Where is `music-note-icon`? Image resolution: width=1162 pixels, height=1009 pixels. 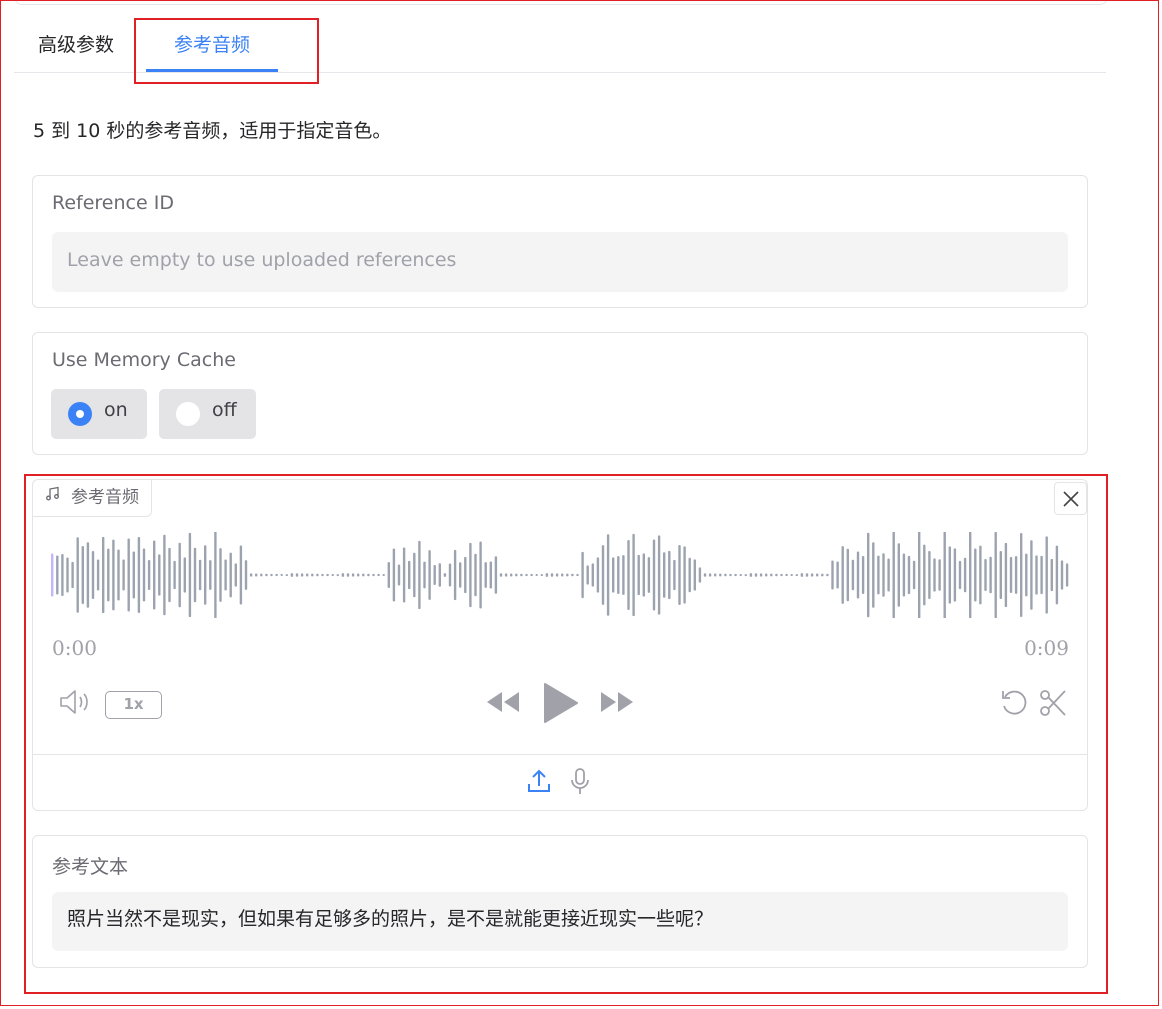
music-note-icon is located at coordinates (53, 497).